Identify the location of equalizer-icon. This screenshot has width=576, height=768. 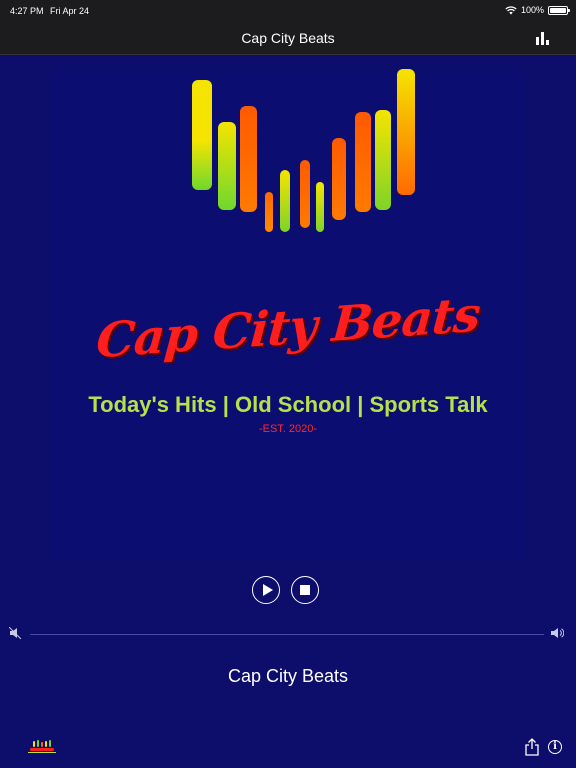
(544, 38).